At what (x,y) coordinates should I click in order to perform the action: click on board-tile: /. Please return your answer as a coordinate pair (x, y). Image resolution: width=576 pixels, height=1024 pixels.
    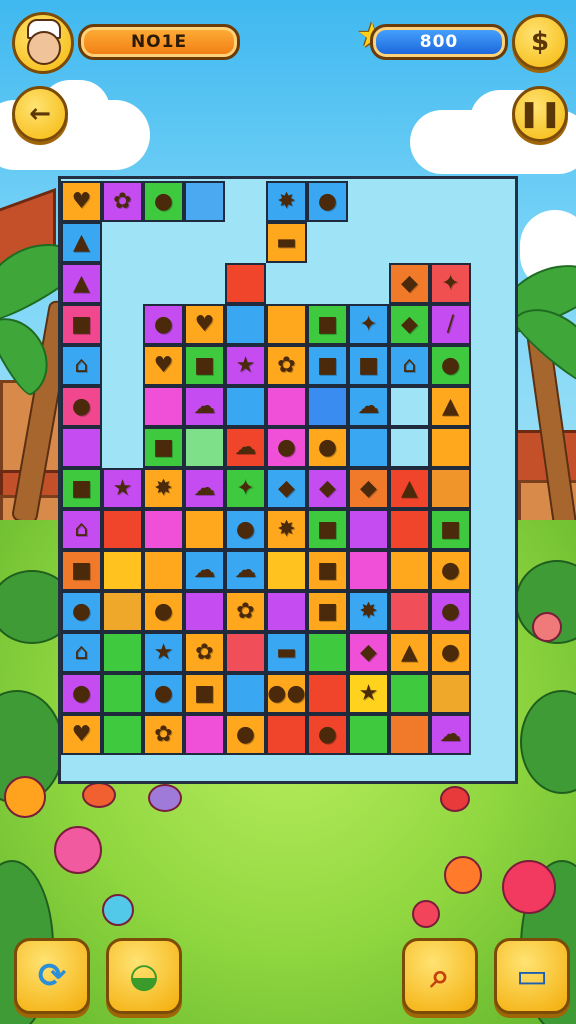
    Looking at the image, I should click on (450, 324).